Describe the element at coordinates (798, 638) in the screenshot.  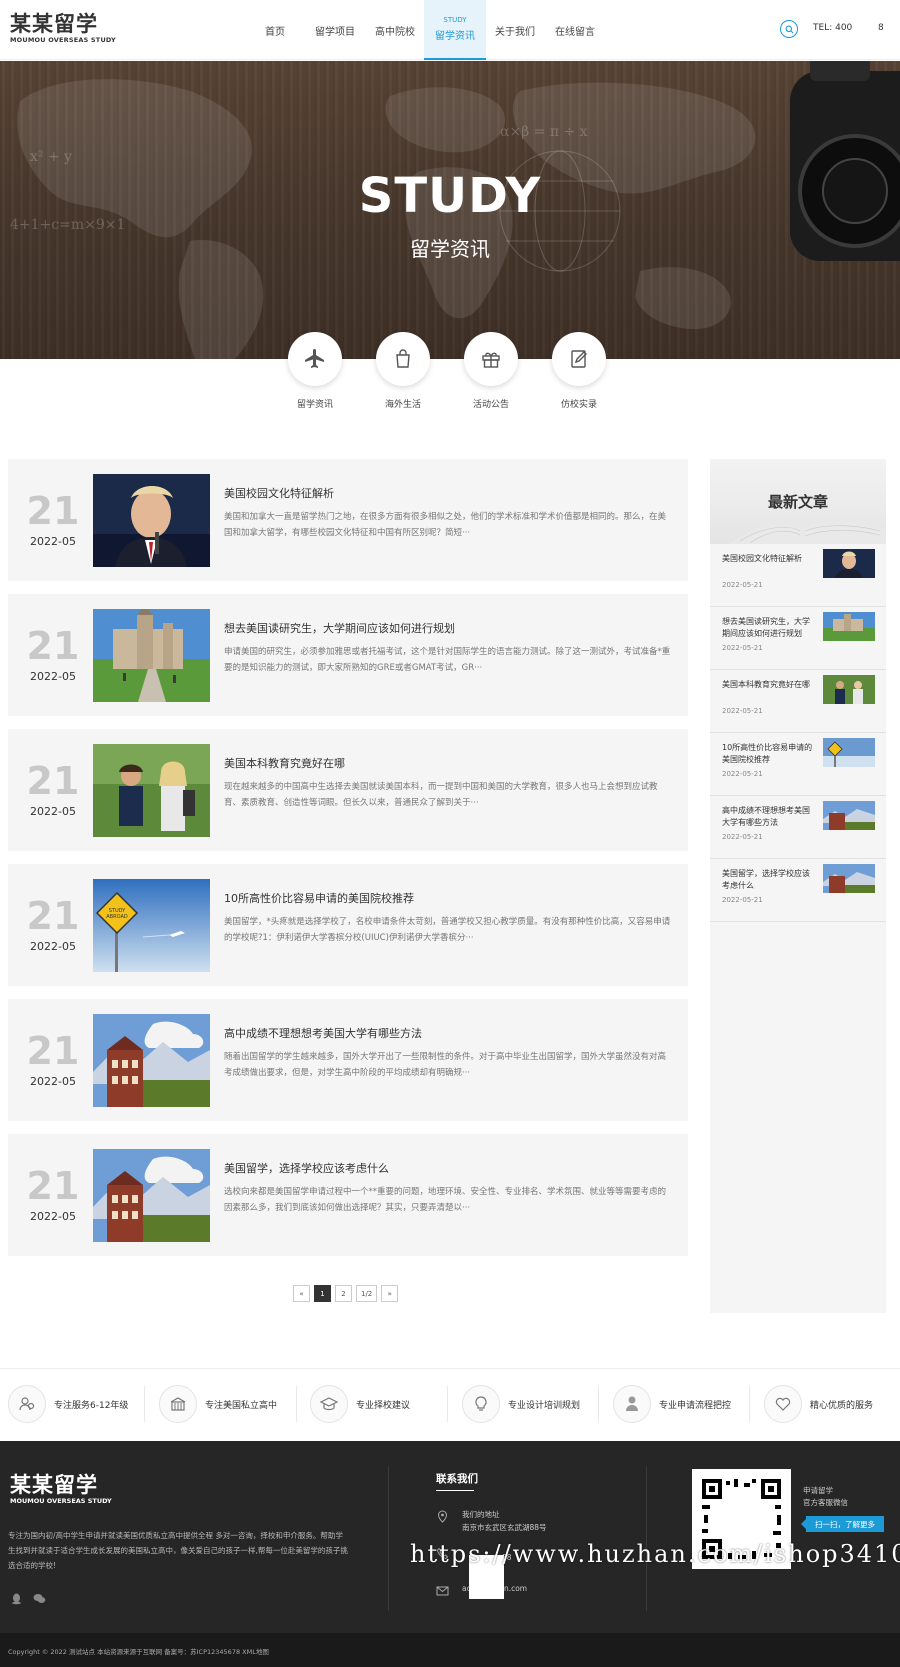
I see `sidebar-article: 想去美国读研究生，大学期间应该如何进行规划 2022-05-21` at that location.